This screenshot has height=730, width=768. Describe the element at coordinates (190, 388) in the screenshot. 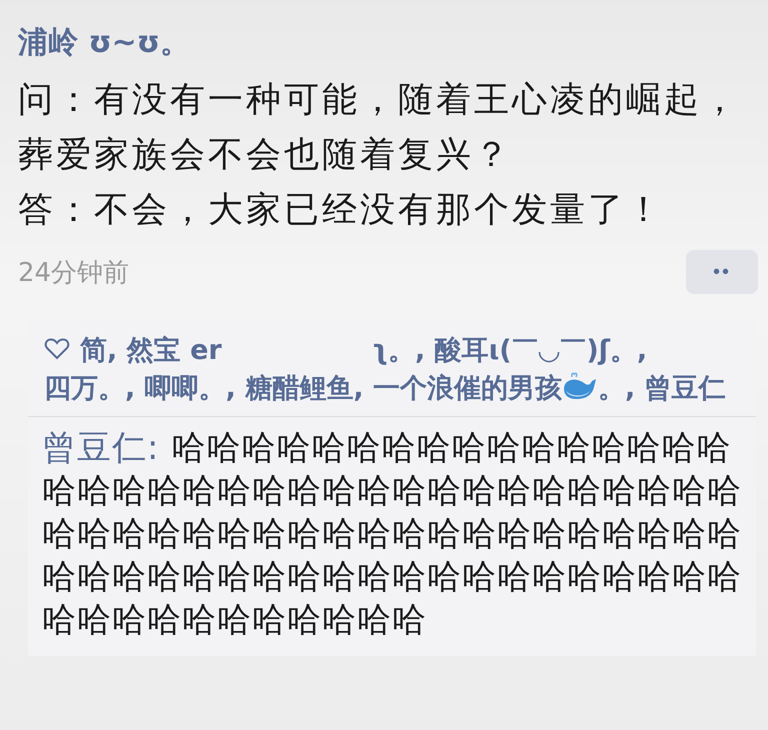

I see `liker-name: 唧唧。,` at that location.